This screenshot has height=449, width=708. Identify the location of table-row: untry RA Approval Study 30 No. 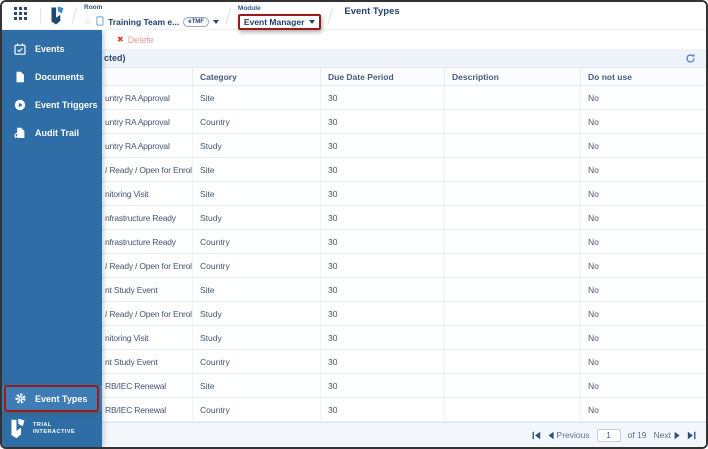
(404, 146).